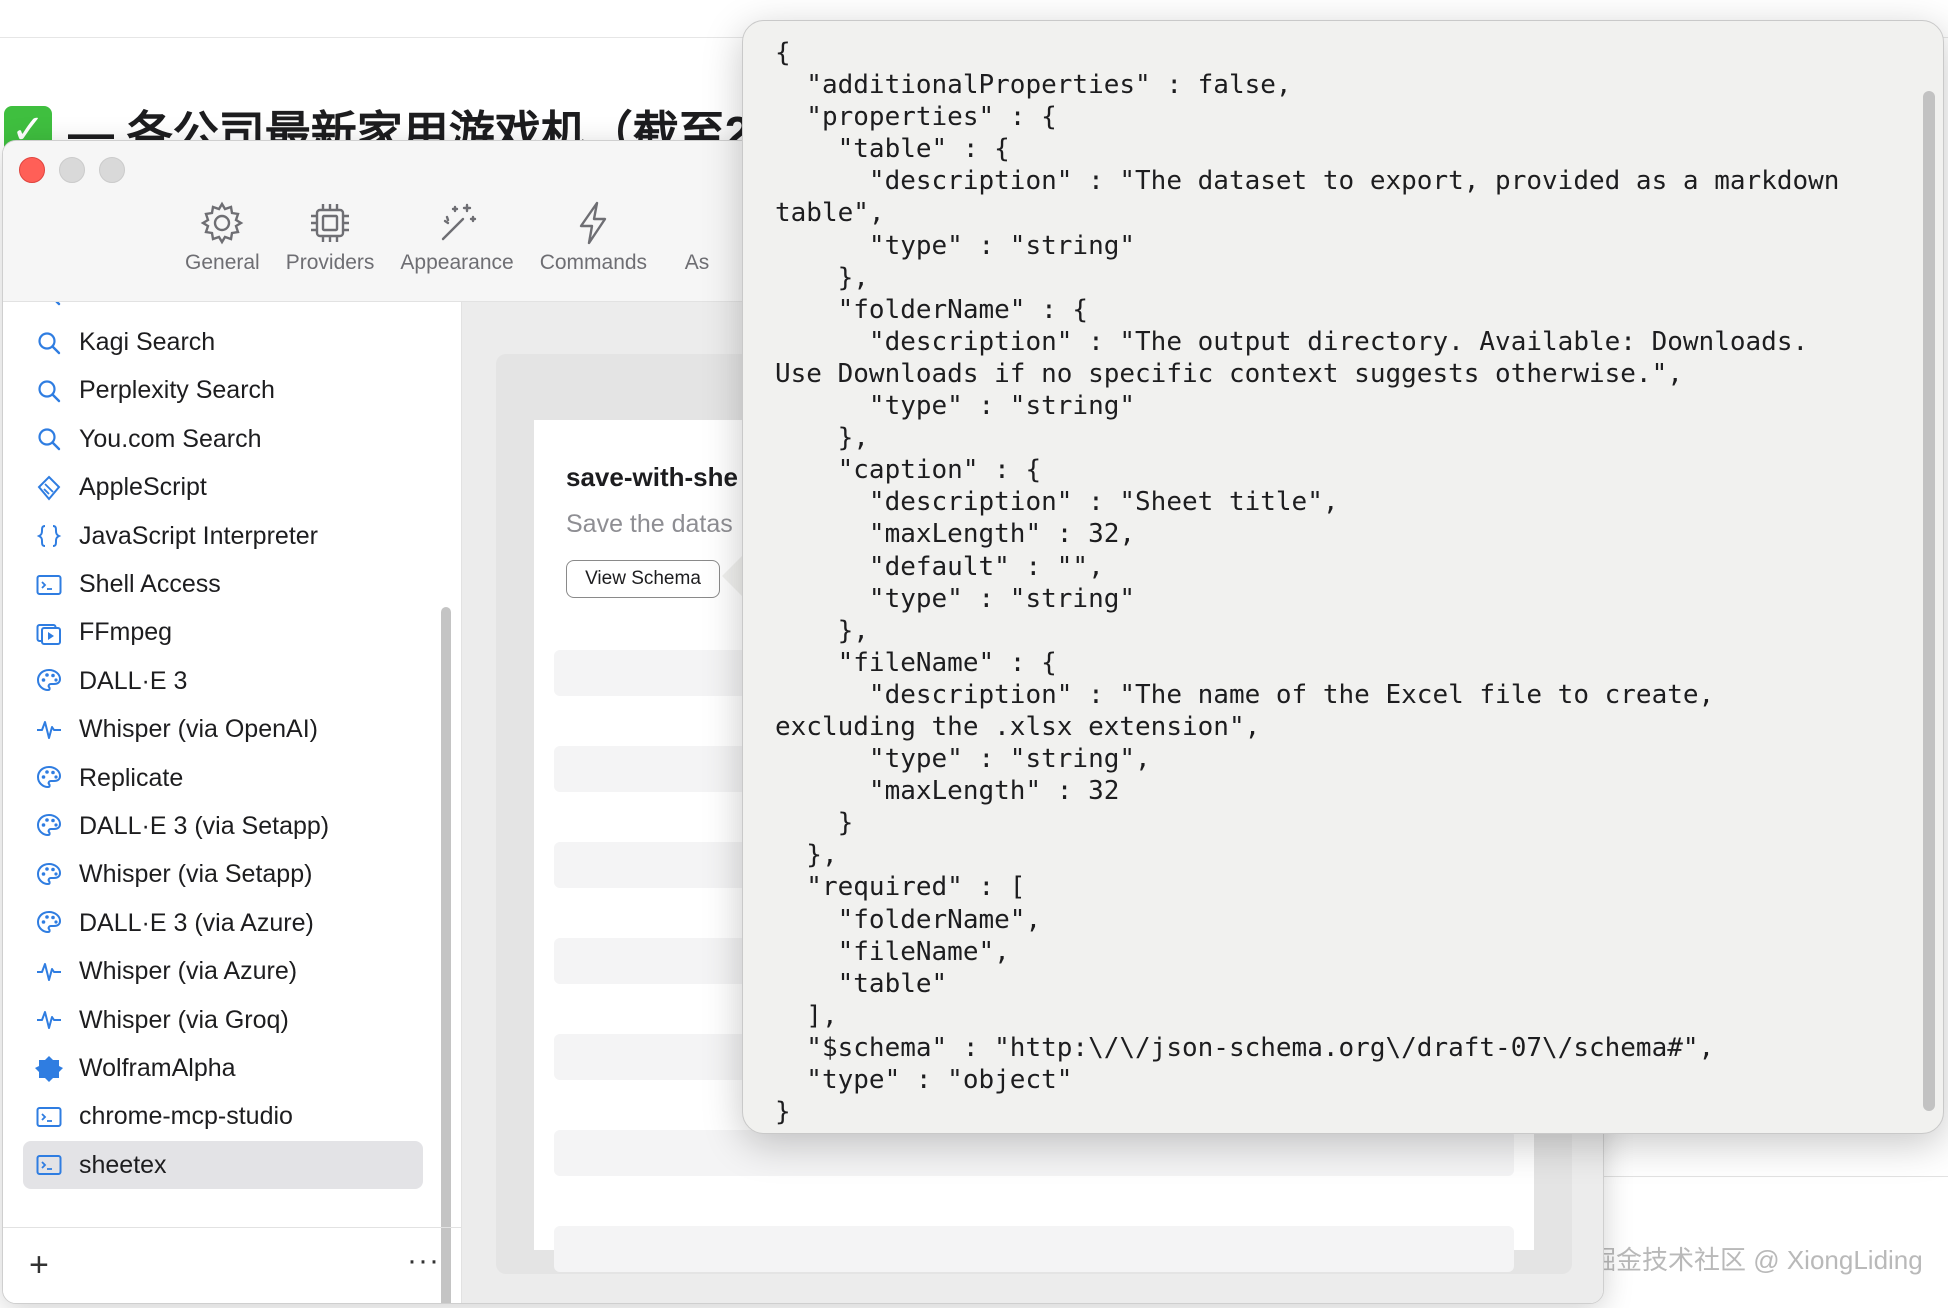 The height and width of the screenshot is (1308, 1948). What do you see at coordinates (223, 584) in the screenshot?
I see `sidebar-item: Shell Access` at bounding box center [223, 584].